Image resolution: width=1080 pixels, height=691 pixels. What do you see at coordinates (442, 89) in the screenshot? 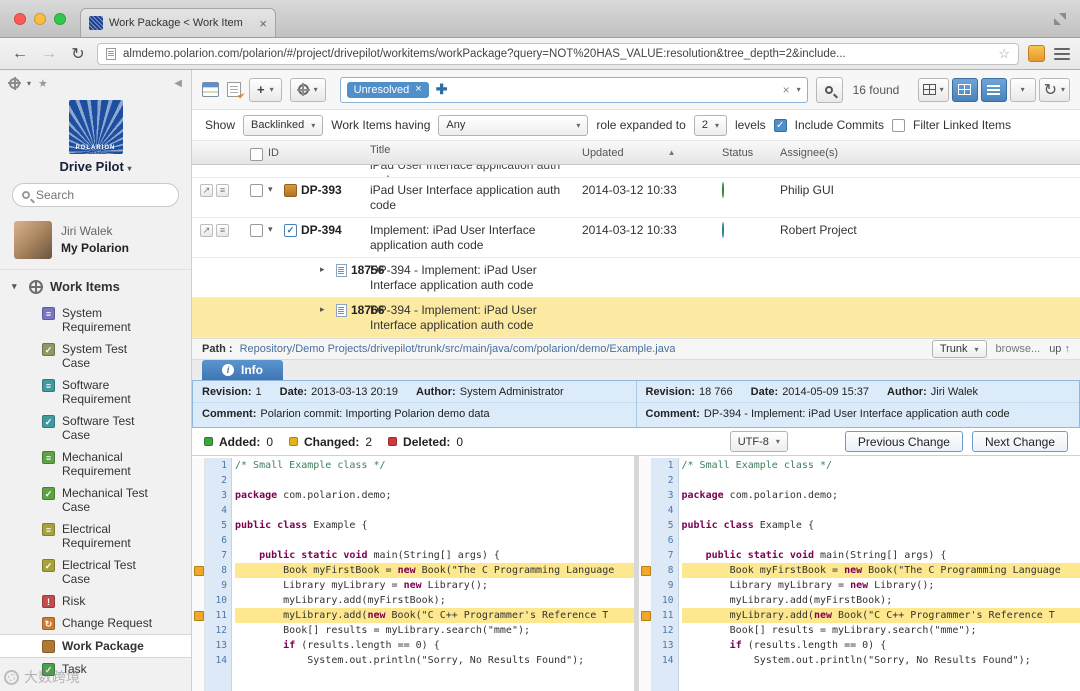
I see `add-query-icon: ✚` at bounding box center [442, 89].